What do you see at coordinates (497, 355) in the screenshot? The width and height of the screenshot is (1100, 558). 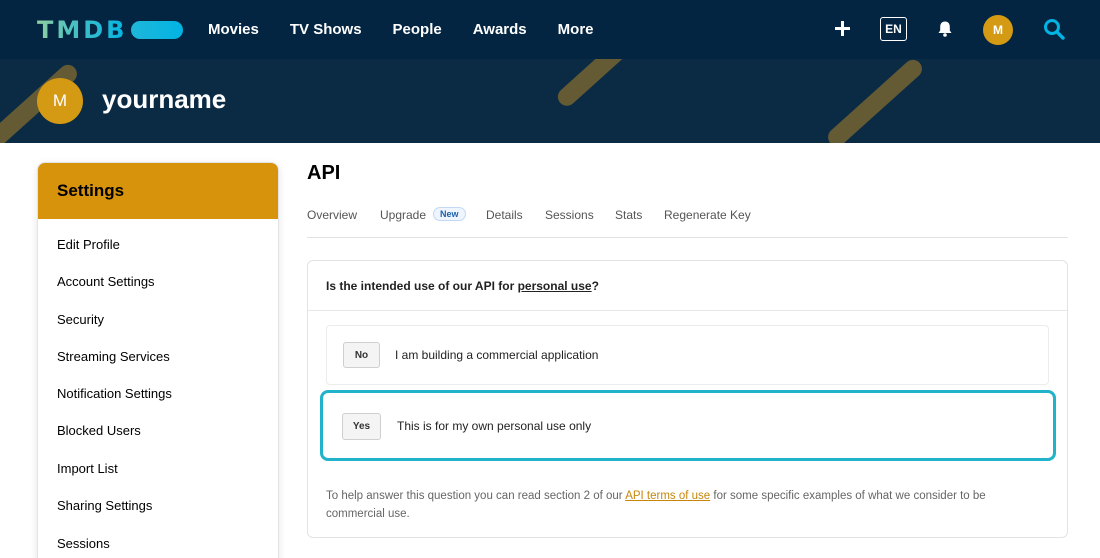 I see `option-commercial-text: I am building a commercial application` at bounding box center [497, 355].